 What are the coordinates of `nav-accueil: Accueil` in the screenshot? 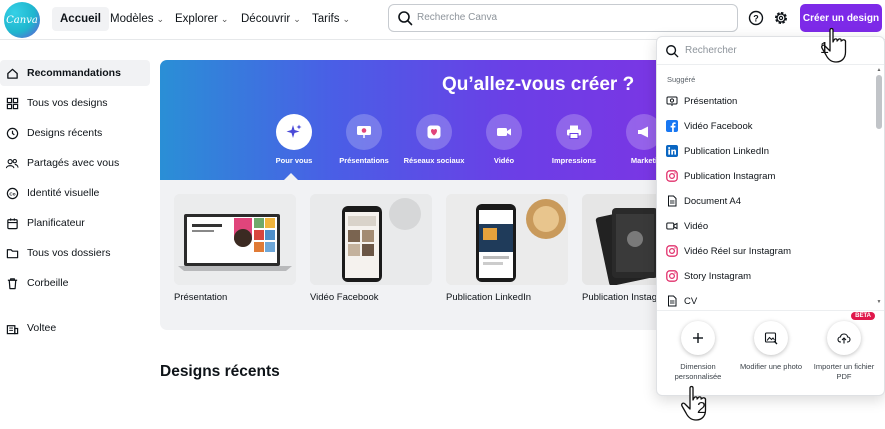 It's located at (80, 19).